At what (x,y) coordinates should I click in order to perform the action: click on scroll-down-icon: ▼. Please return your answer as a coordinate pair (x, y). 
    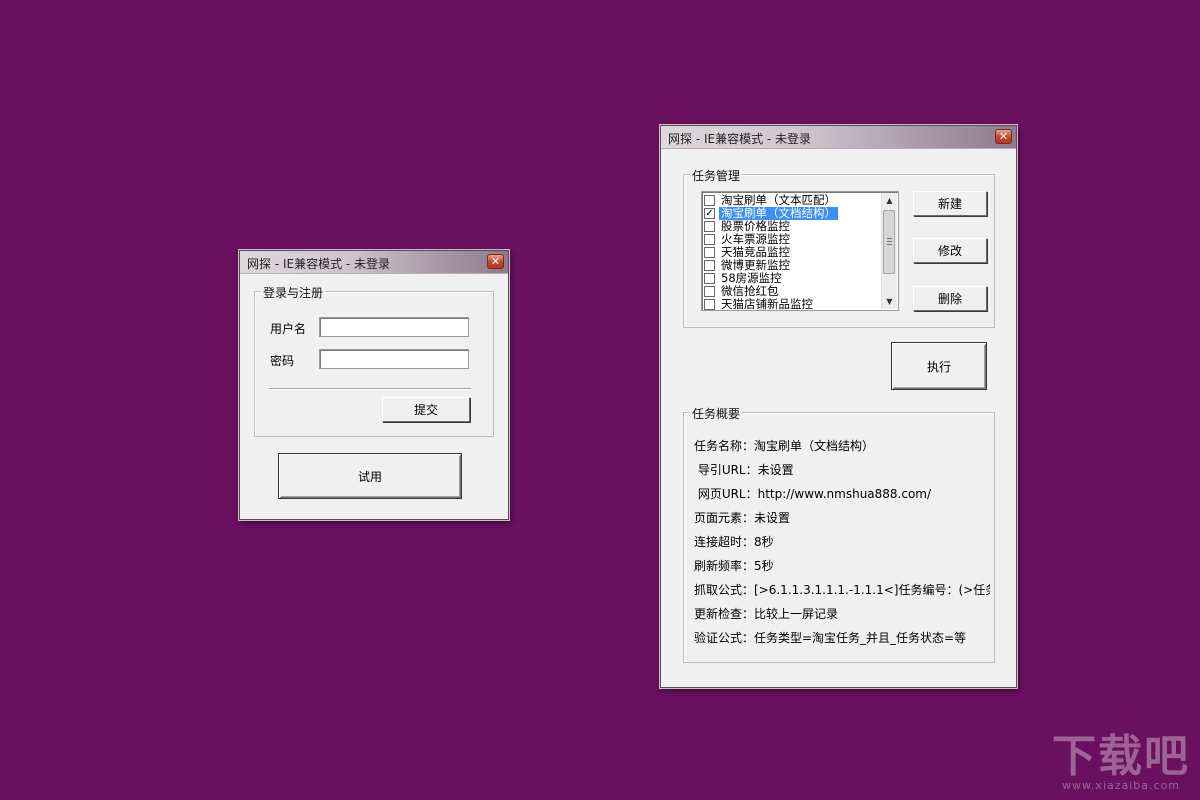
    Looking at the image, I should click on (889, 301).